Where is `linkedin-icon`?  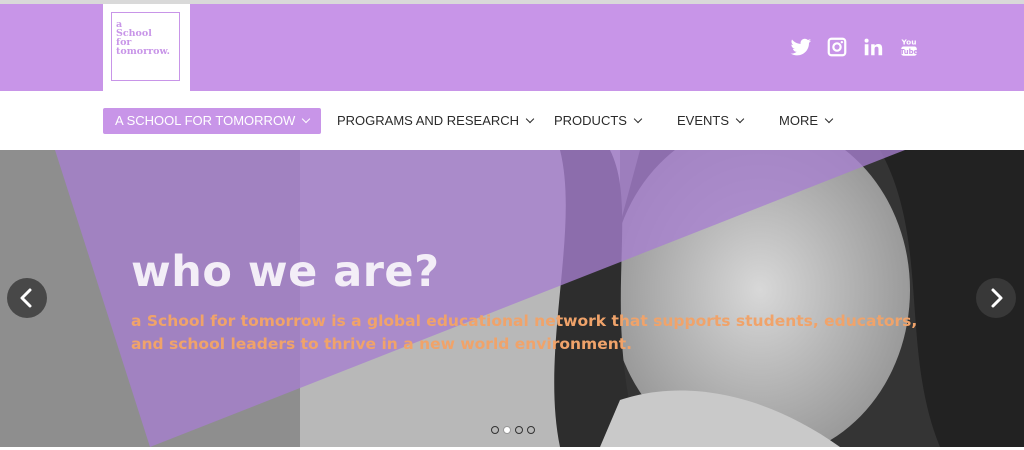
linkedin-icon is located at coordinates (873, 47).